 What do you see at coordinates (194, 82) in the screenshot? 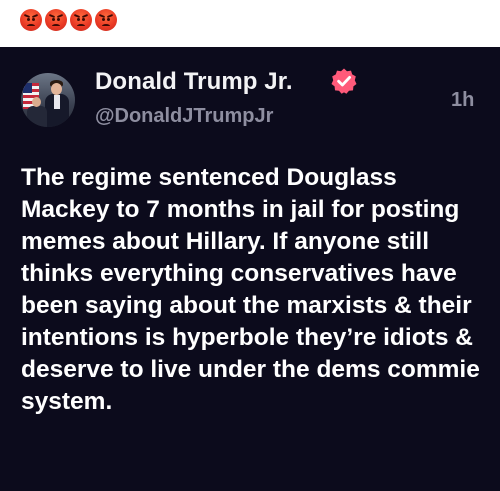
I see `author-name: Donald Trump Jr.` at bounding box center [194, 82].